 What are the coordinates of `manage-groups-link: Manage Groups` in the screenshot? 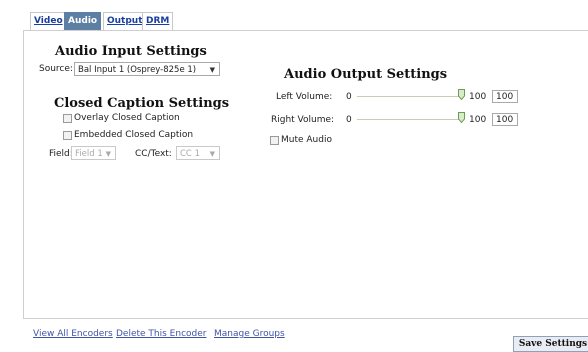 It's located at (249, 334).